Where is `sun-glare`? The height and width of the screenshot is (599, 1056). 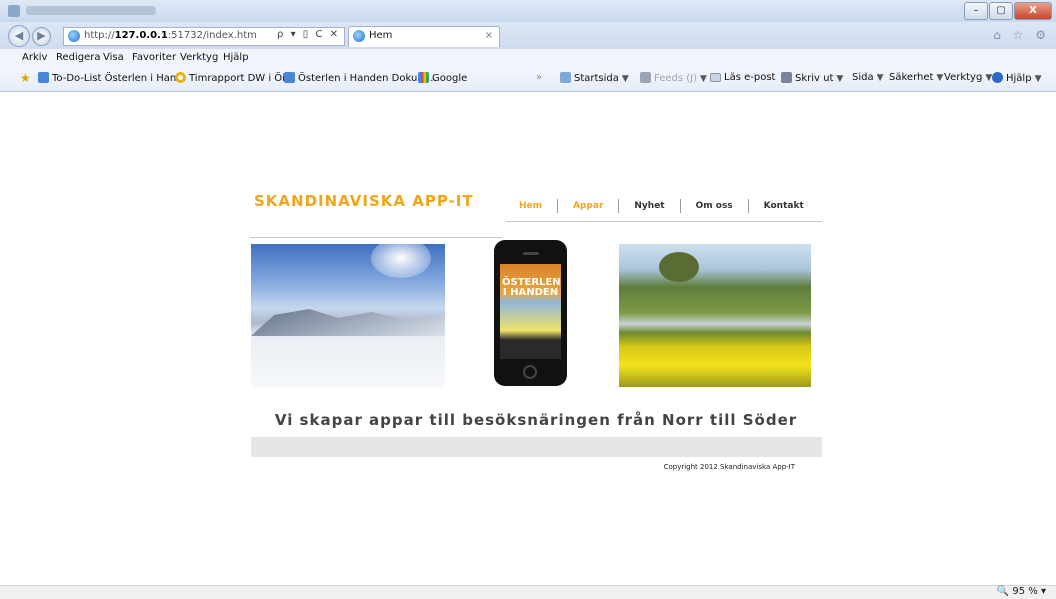
sun-glare is located at coordinates (401, 261).